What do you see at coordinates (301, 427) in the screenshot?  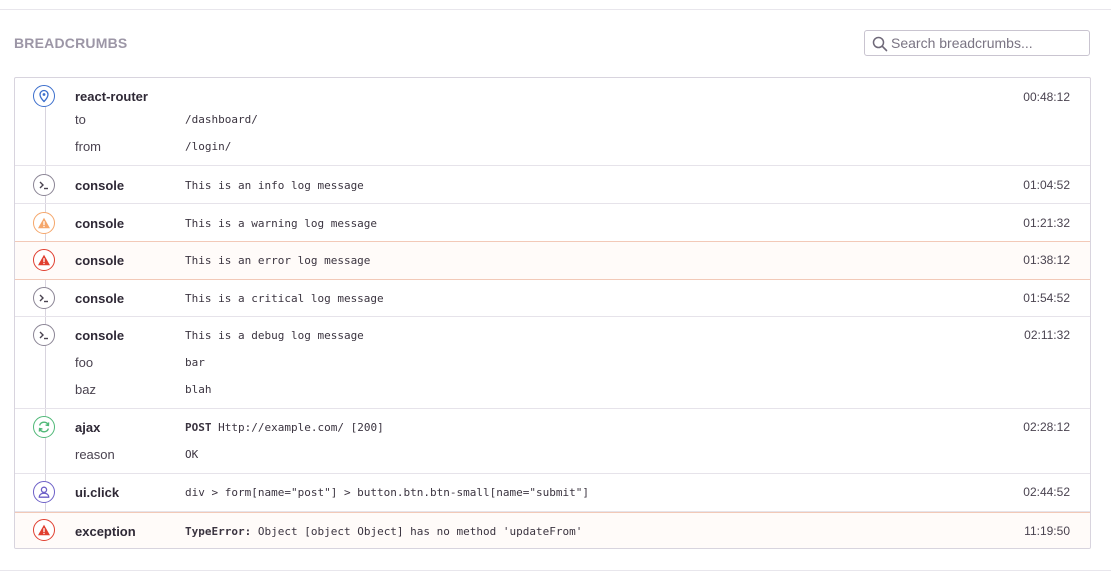 I see `http-url: Http://example.com/ [200]` at bounding box center [301, 427].